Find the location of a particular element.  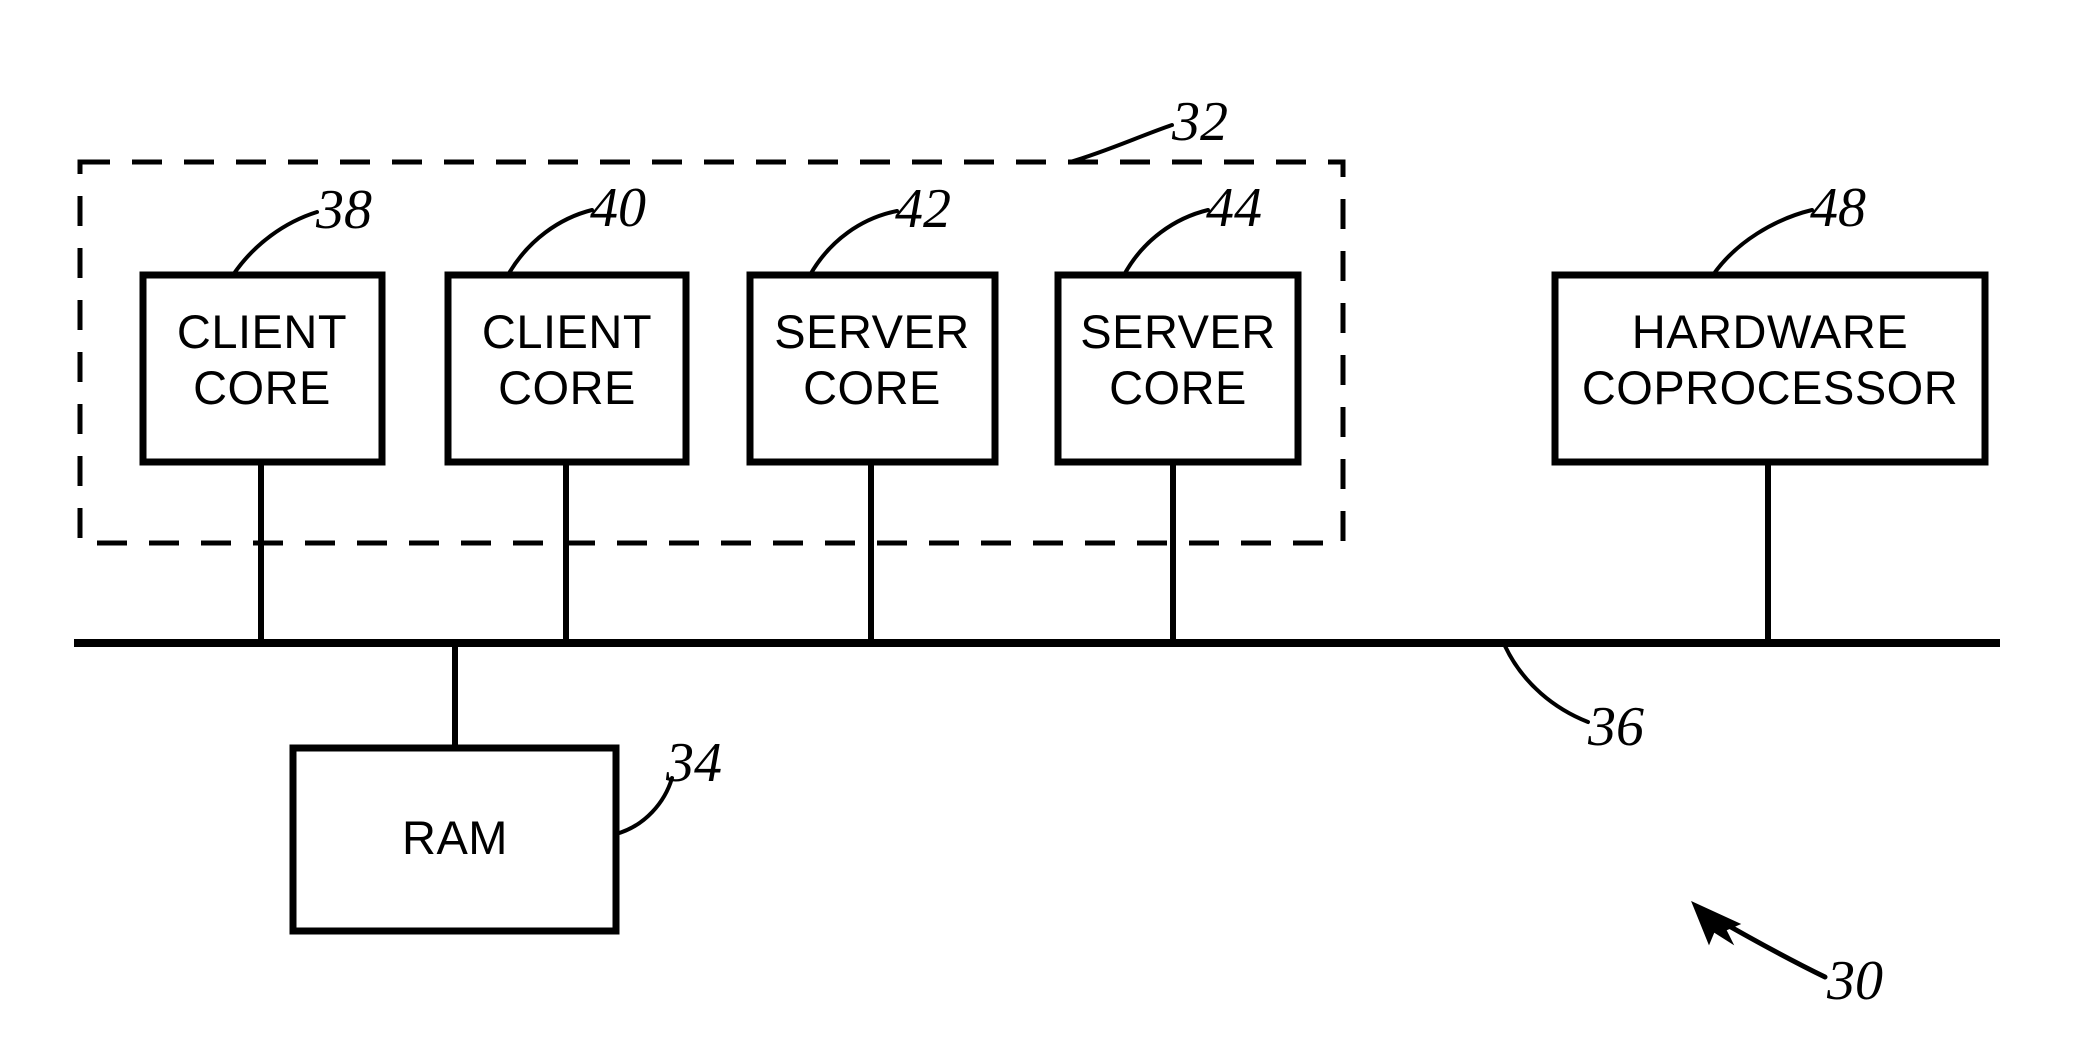

block-ram: RAM is located at coordinates (454, 839).